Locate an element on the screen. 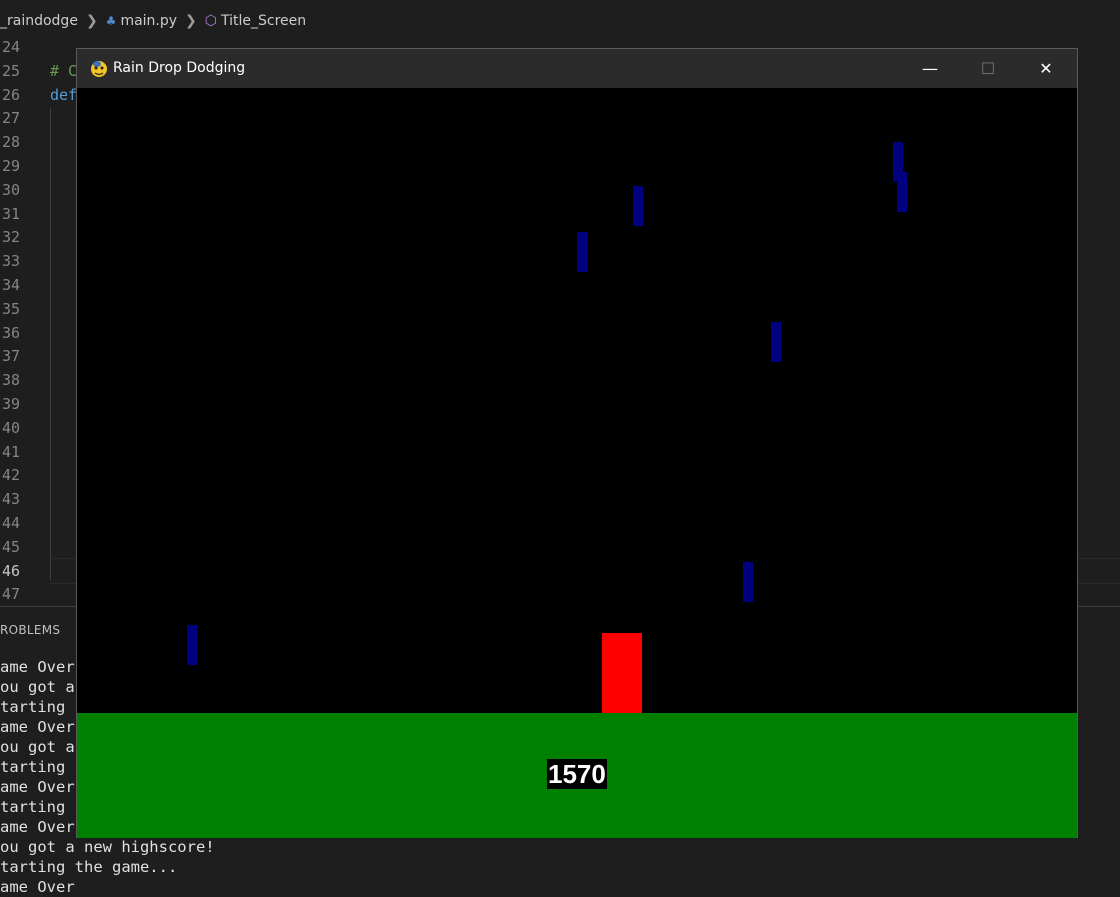  line-number: 36 is located at coordinates (10, 332).